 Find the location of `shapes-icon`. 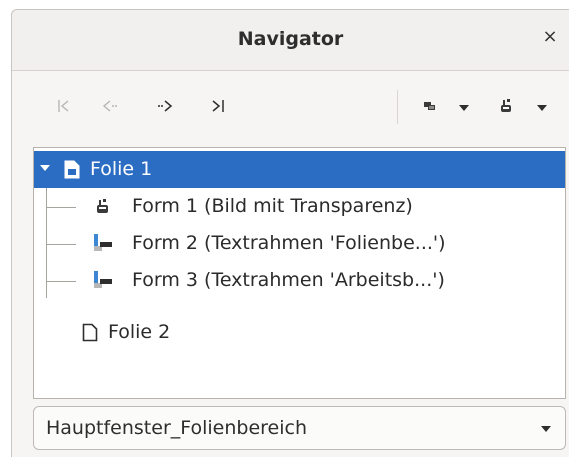

shapes-icon is located at coordinates (506, 105).